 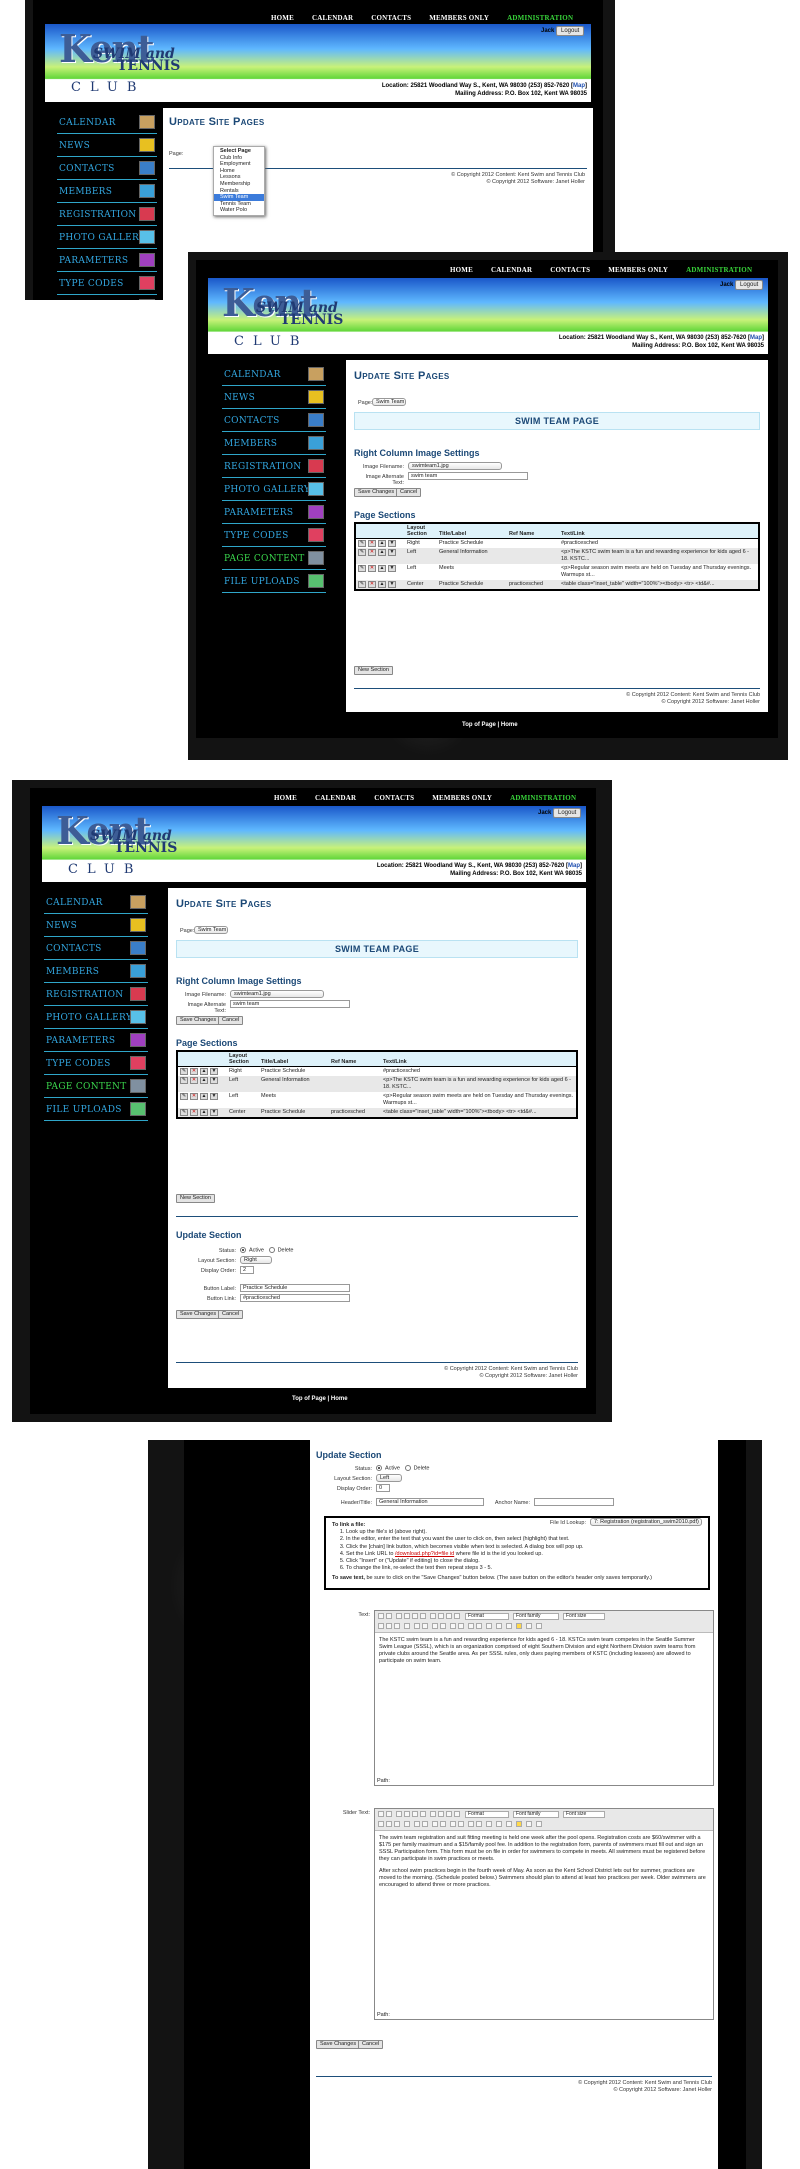 What do you see at coordinates (389, 1824) in the screenshot?
I see `copy-icon` at bounding box center [389, 1824].